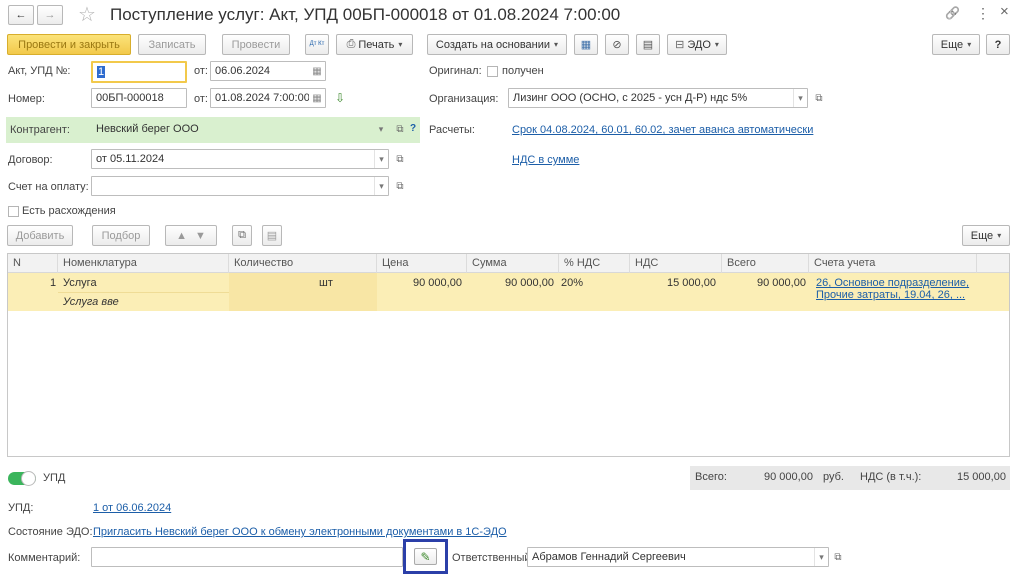 This screenshot has width=1024, height=576. What do you see at coordinates (240, 129) in the screenshot?
I see `counterparty-select: Невский берег ООО ▾` at bounding box center [240, 129].